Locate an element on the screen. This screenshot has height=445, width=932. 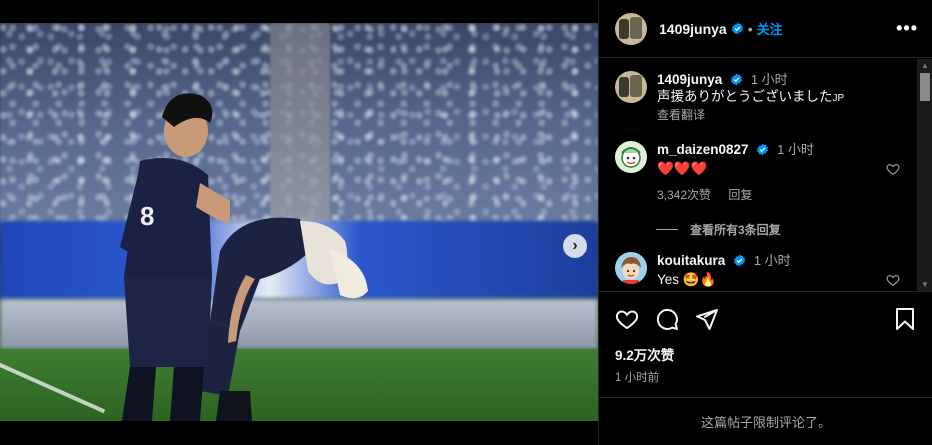
scroll-thumb is located at coordinates (925, 87).